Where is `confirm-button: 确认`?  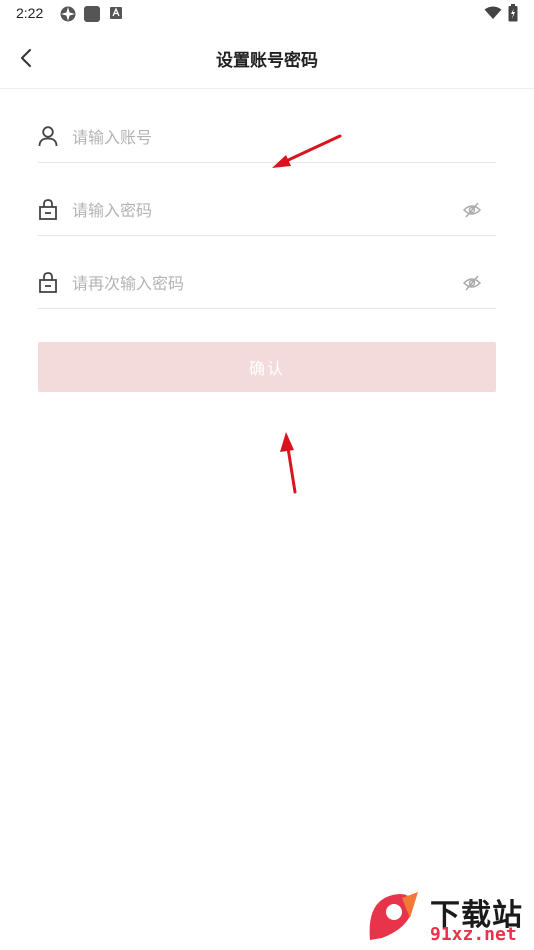
confirm-button: 确认 is located at coordinates (267, 367).